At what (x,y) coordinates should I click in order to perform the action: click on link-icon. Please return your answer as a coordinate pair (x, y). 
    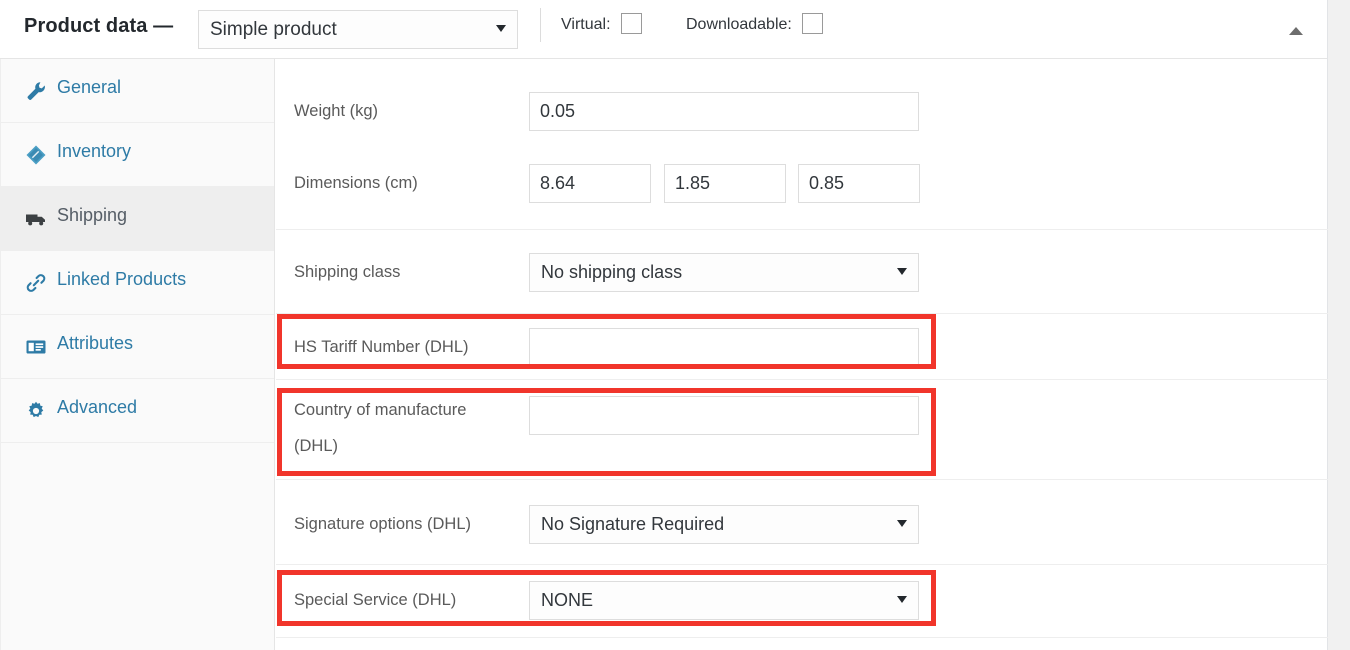
    Looking at the image, I should click on (36, 283).